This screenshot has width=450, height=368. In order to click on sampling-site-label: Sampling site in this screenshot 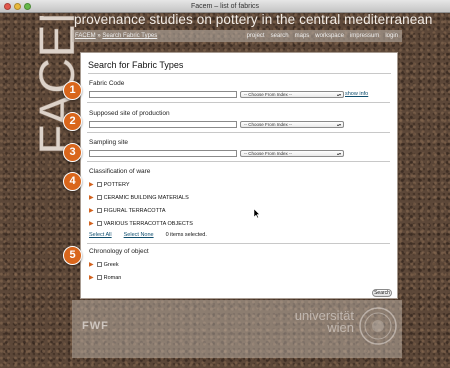, I will do `click(109, 142)`.